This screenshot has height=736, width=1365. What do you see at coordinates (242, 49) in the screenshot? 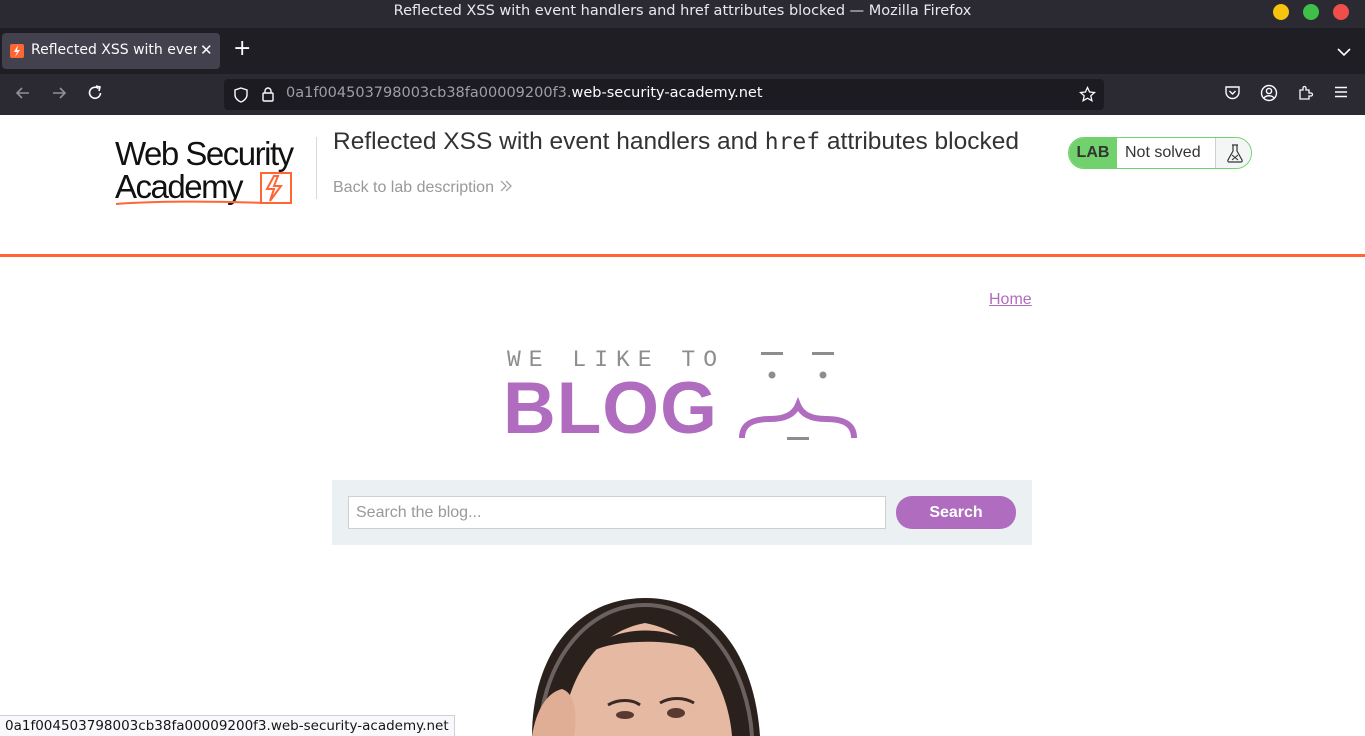
I see `new-tab-button: +` at bounding box center [242, 49].